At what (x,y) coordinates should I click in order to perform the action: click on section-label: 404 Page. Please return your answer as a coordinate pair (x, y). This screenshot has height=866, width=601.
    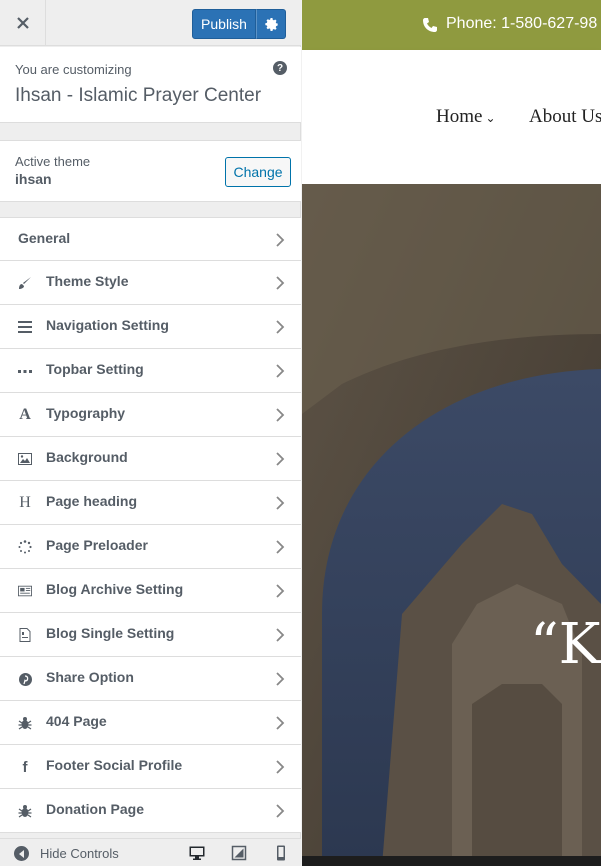
    Looking at the image, I should click on (76, 721).